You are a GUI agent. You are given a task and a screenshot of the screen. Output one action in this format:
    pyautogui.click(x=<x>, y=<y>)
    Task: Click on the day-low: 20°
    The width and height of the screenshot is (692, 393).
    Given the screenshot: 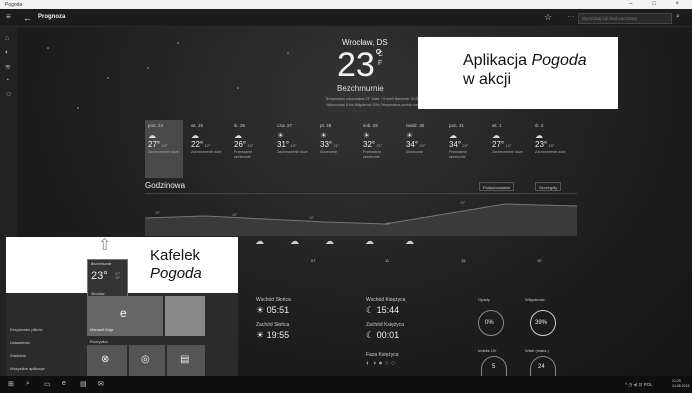 What is the action you would take?
    pyautogui.click(x=422, y=145)
    